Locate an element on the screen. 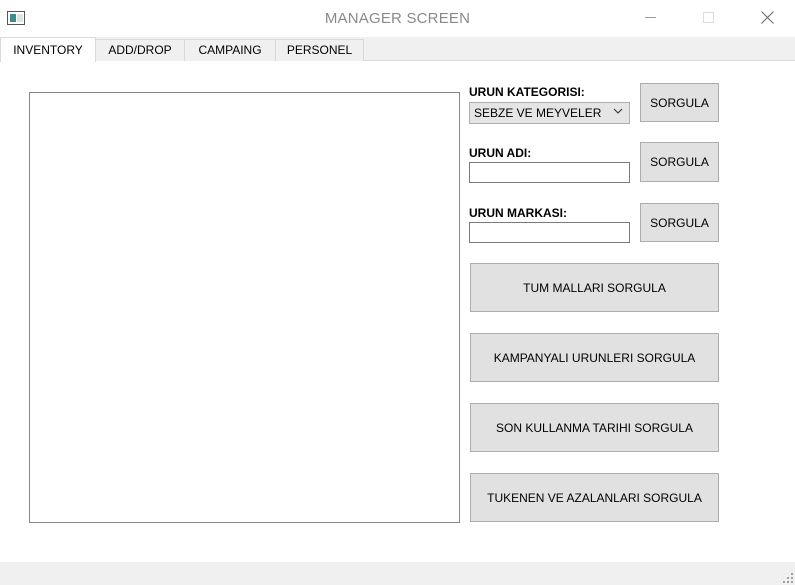  category-selected-value: SEBZE VE MEYVELER is located at coordinates (538, 113).